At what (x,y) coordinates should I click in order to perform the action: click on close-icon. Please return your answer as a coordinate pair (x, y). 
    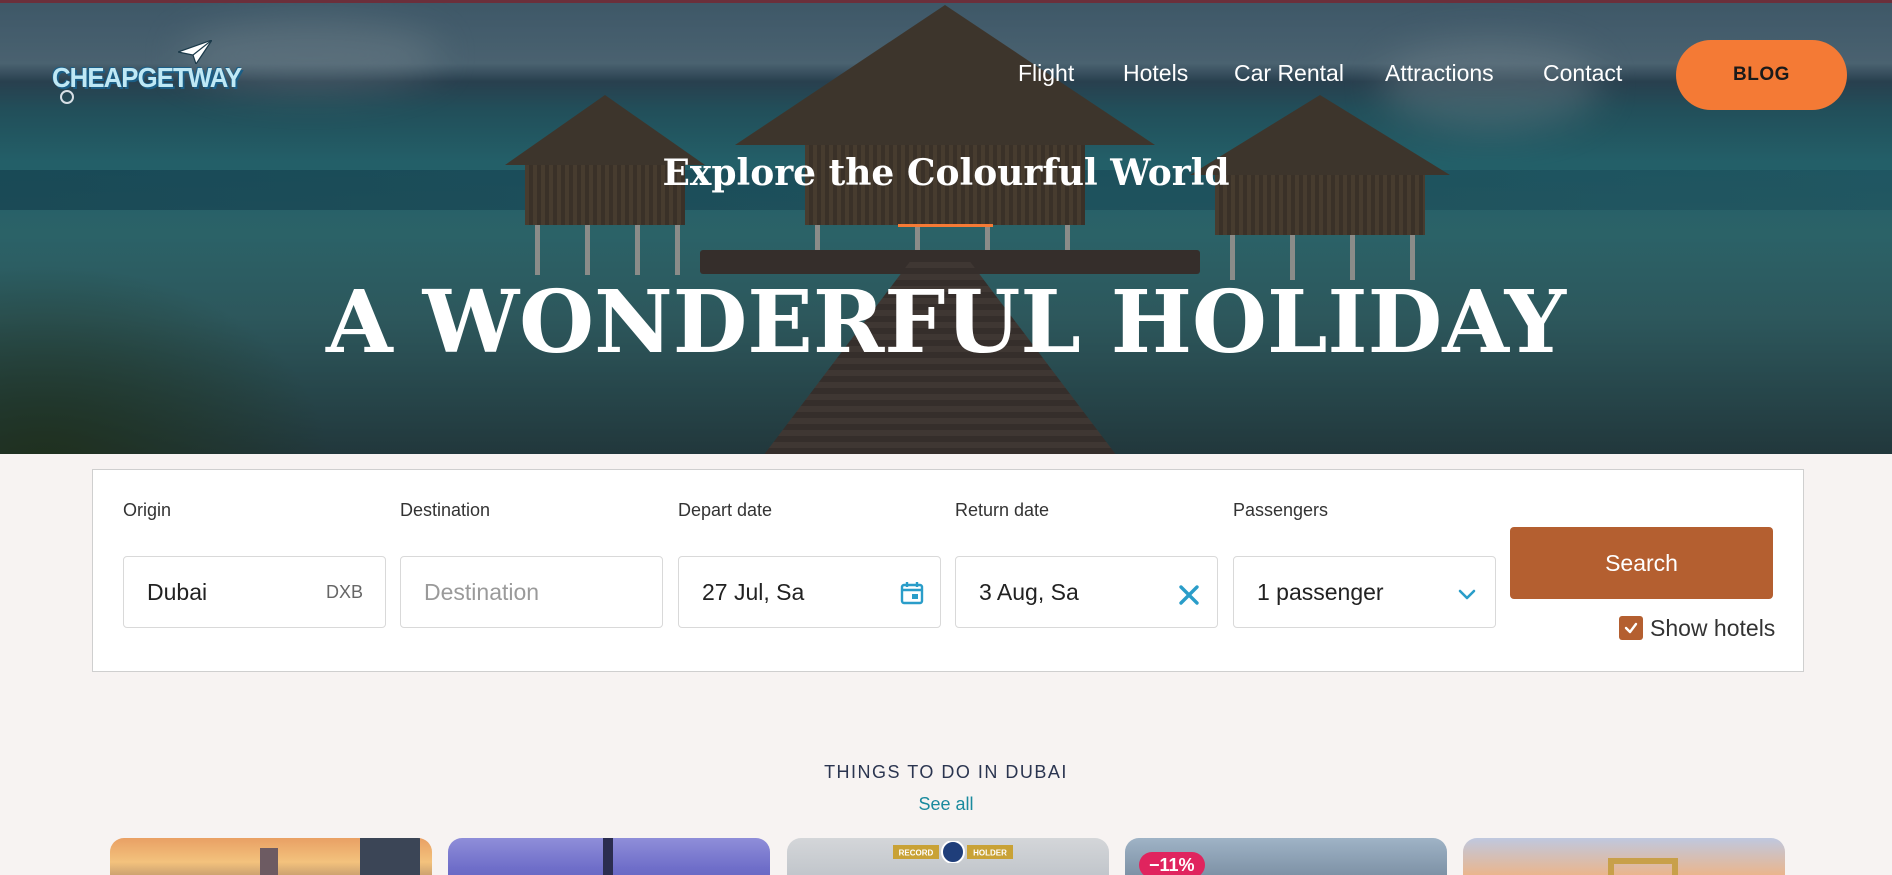
    Looking at the image, I should click on (1189, 595).